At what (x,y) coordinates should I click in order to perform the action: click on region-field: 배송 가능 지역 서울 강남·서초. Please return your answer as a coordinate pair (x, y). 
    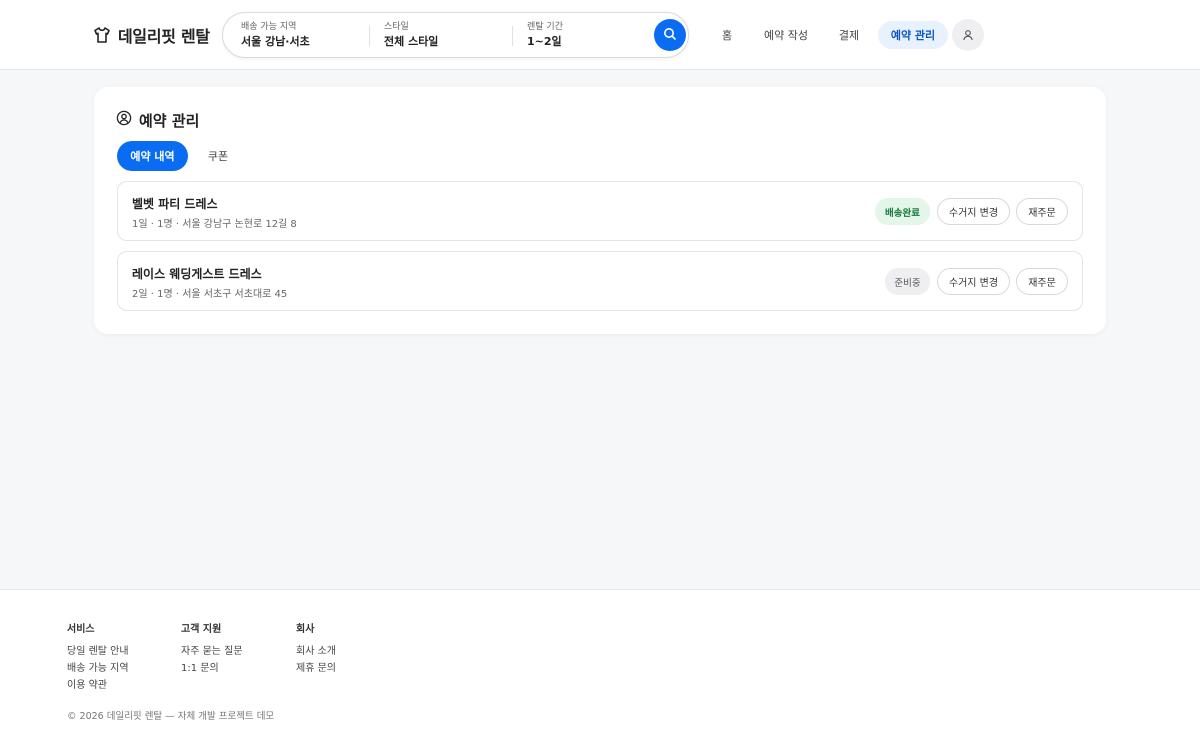
    Looking at the image, I should click on (305, 36).